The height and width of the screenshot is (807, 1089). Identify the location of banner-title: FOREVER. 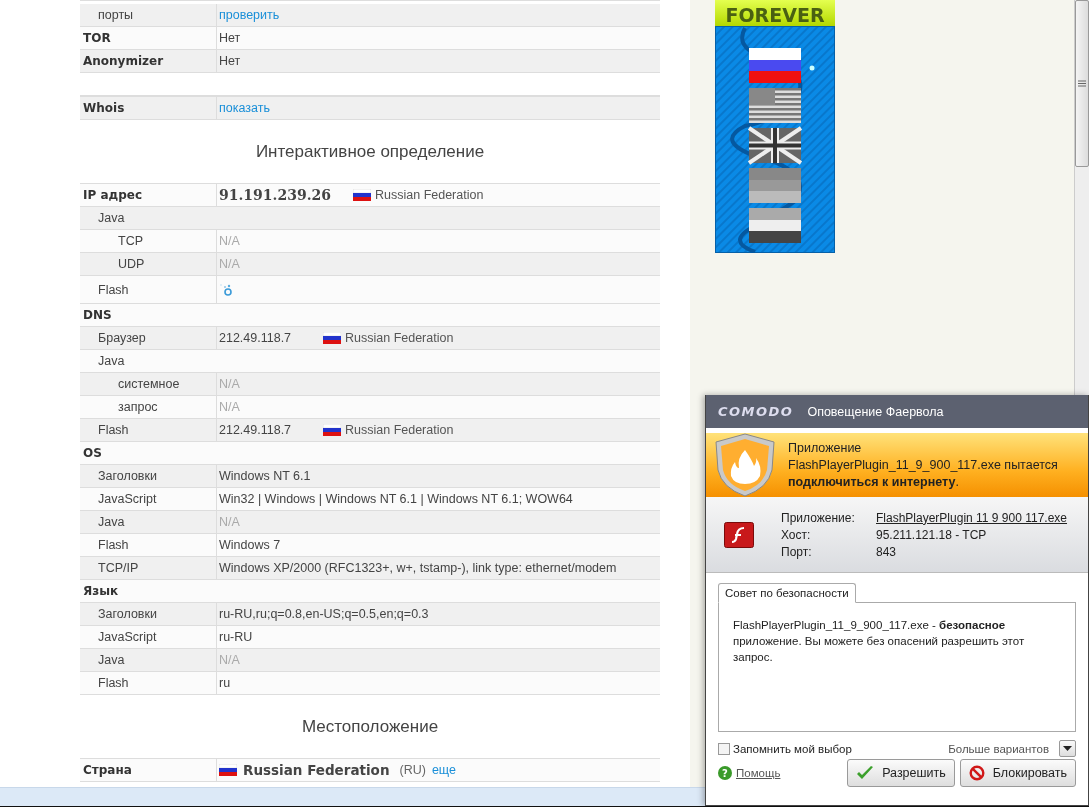
(775, 15).